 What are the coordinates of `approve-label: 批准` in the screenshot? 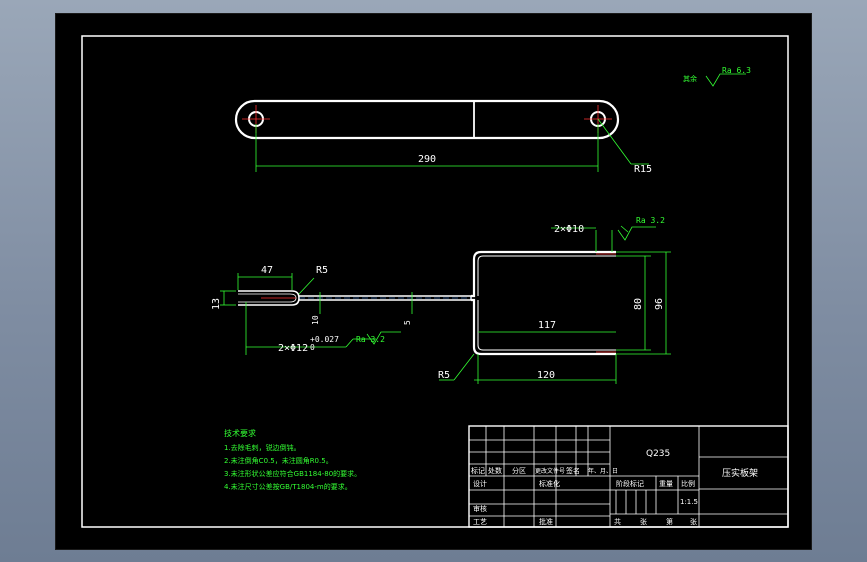 It's located at (546, 521).